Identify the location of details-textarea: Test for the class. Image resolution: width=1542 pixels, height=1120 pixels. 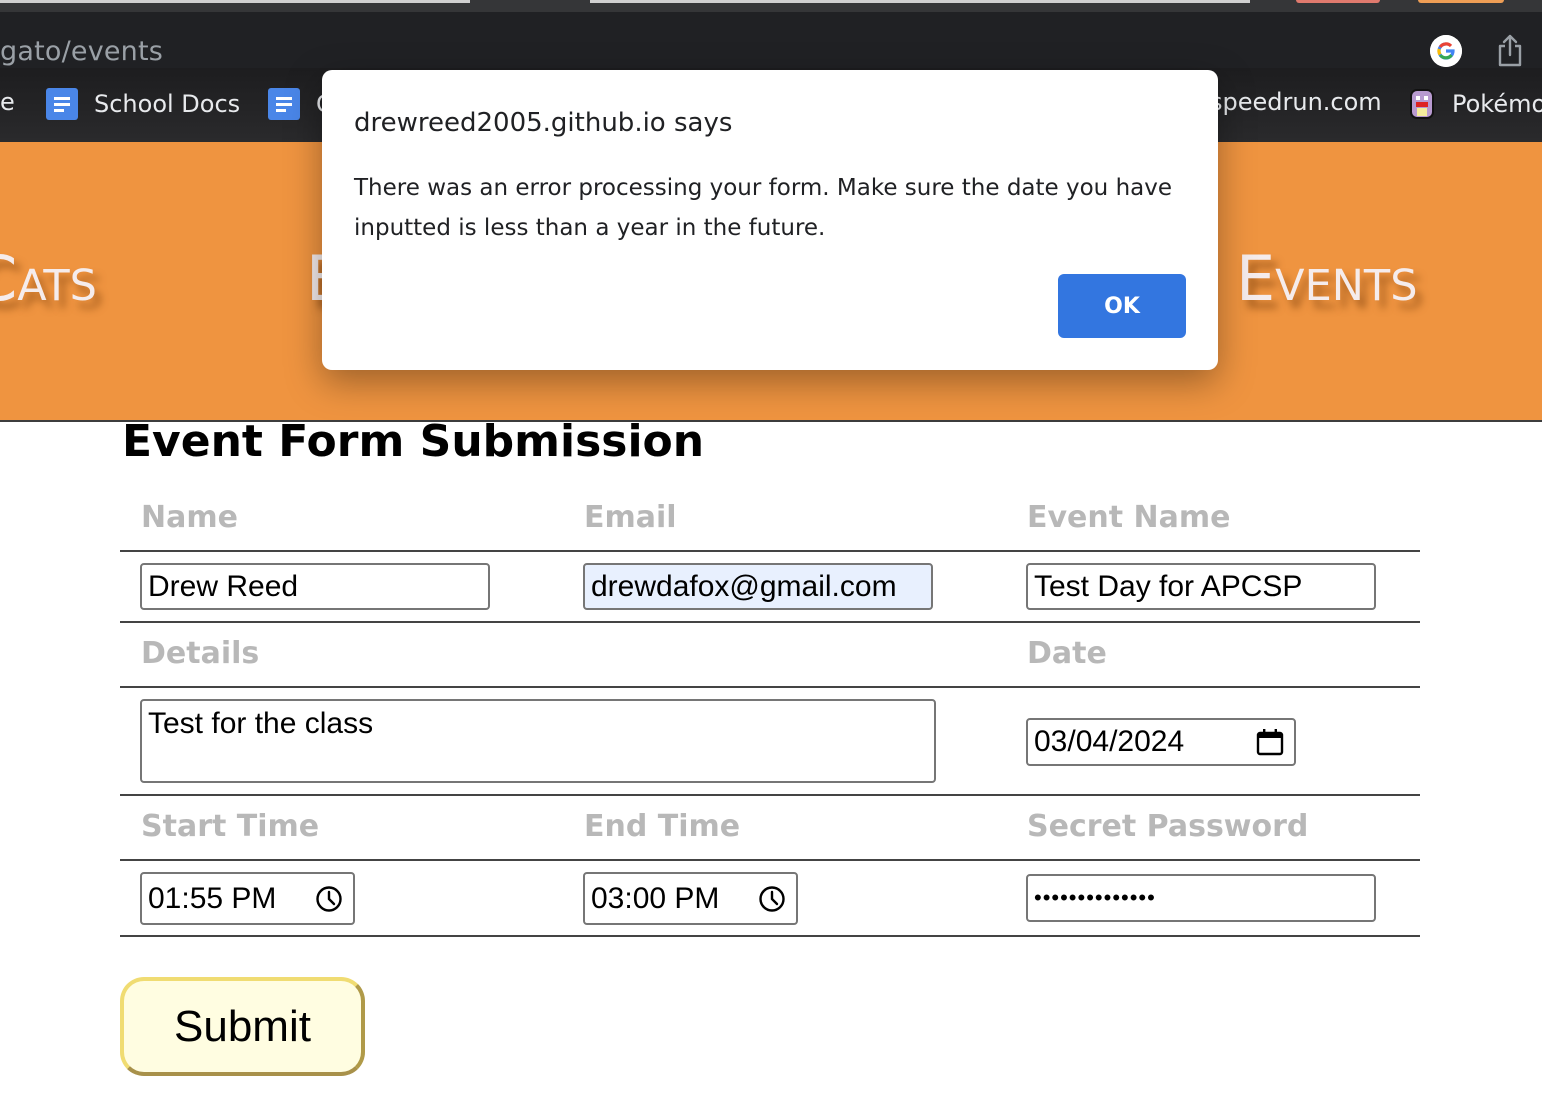
(538, 741).